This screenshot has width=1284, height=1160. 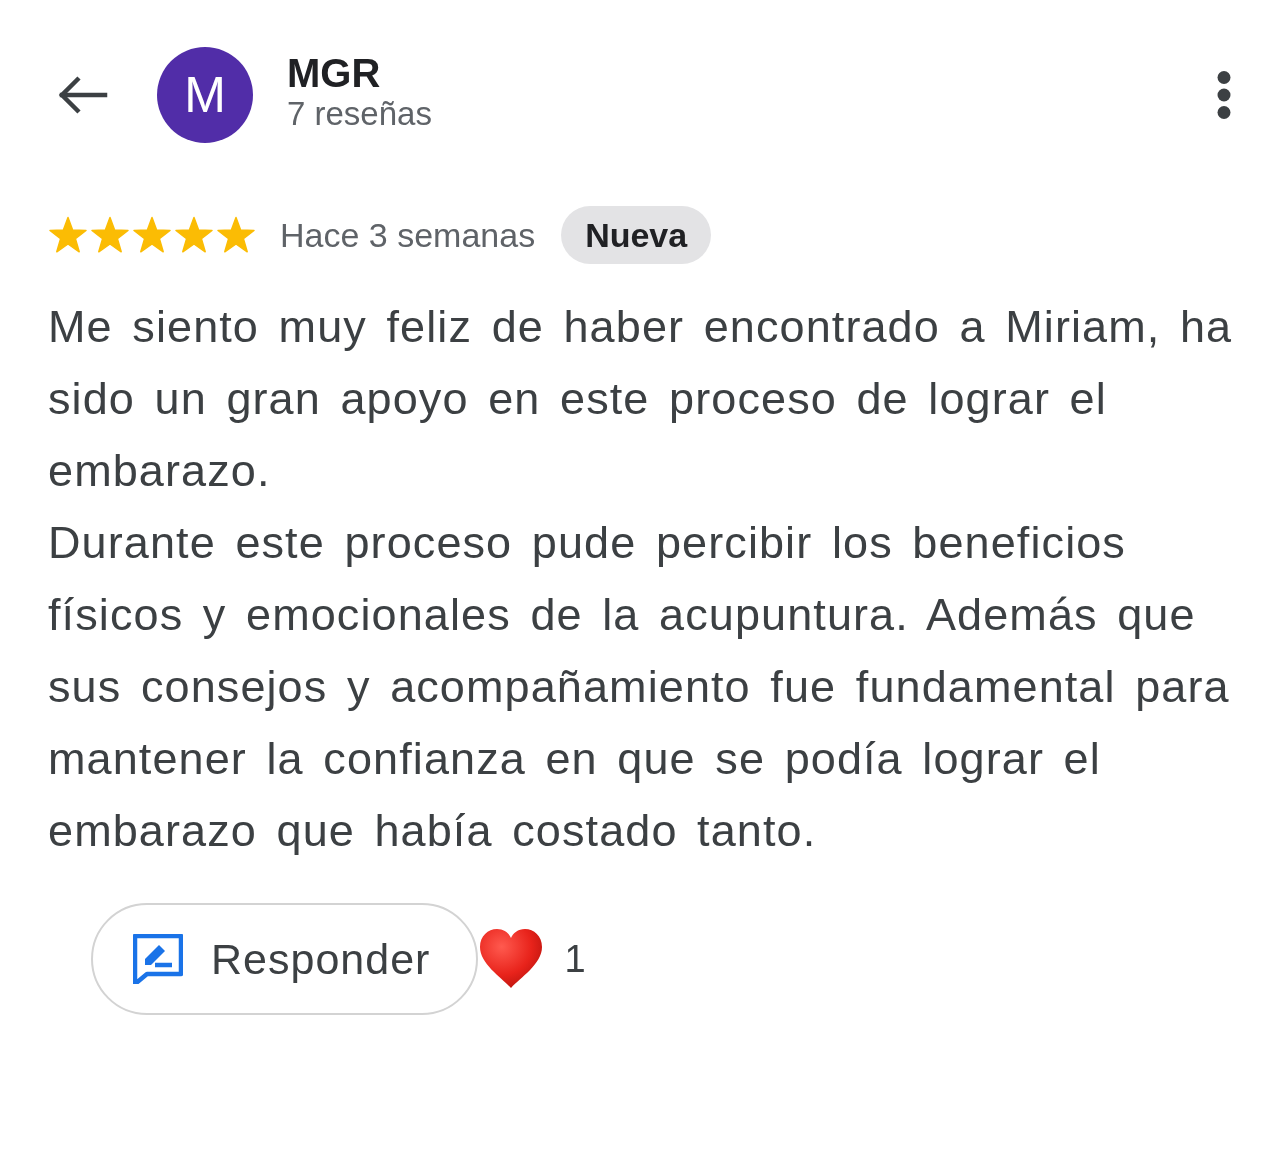 What do you see at coordinates (205, 95) in the screenshot?
I see `avatar: M` at bounding box center [205, 95].